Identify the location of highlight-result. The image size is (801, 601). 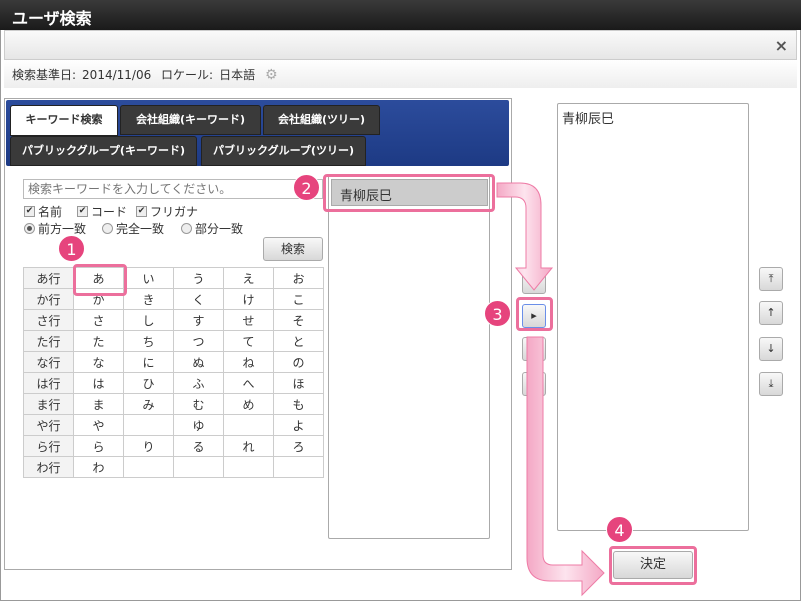
(409, 193).